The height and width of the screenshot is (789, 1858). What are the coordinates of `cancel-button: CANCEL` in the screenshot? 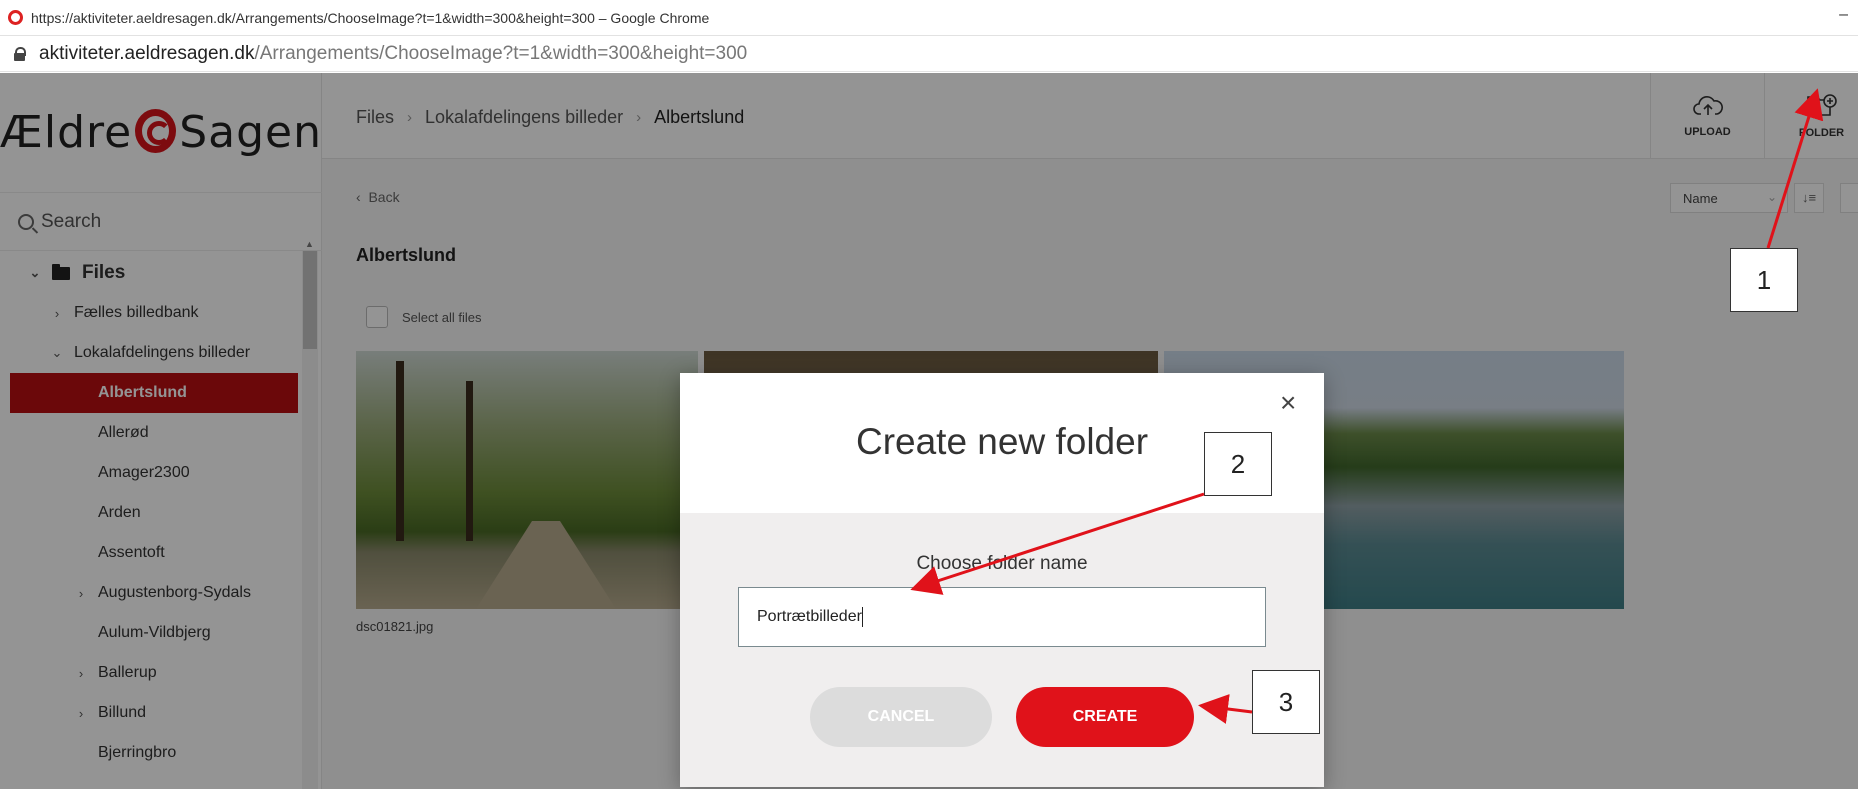 It's located at (901, 717).